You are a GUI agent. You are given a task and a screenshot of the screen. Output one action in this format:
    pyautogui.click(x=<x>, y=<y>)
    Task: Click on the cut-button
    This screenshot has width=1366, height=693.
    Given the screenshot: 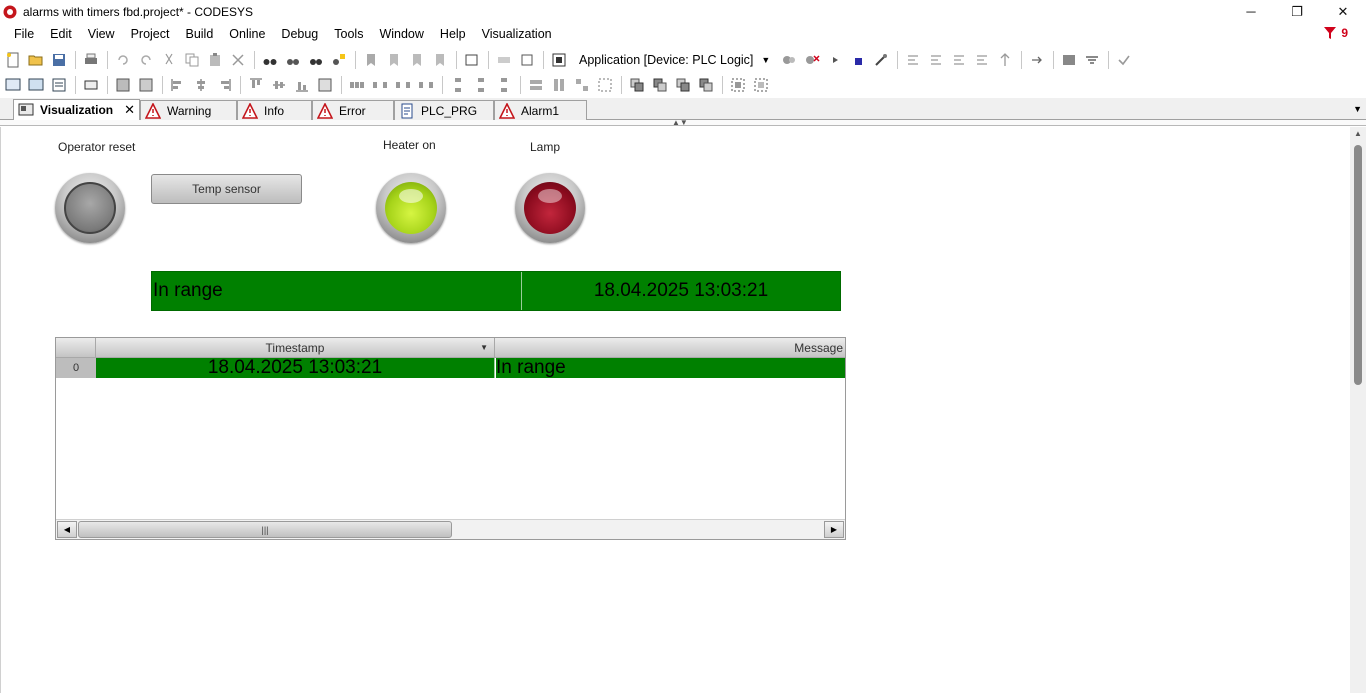 What is the action you would take?
    pyautogui.click(x=169, y=60)
    